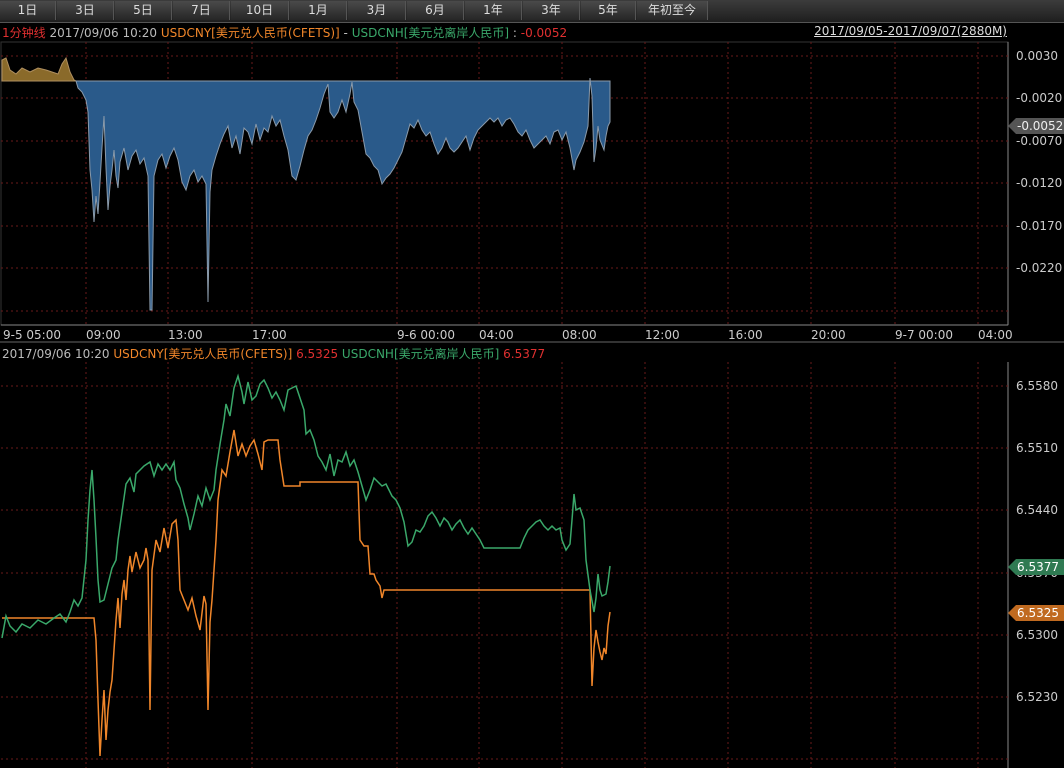  Describe the element at coordinates (39, 69) in the screenshot. I see `spread-positive-area` at that location.